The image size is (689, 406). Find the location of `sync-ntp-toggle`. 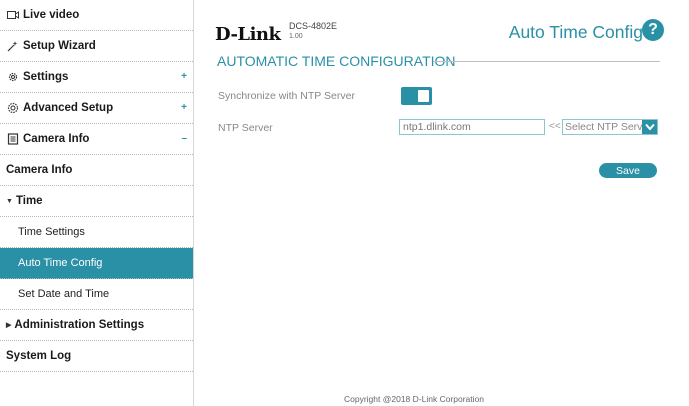

sync-ntp-toggle is located at coordinates (416, 96).